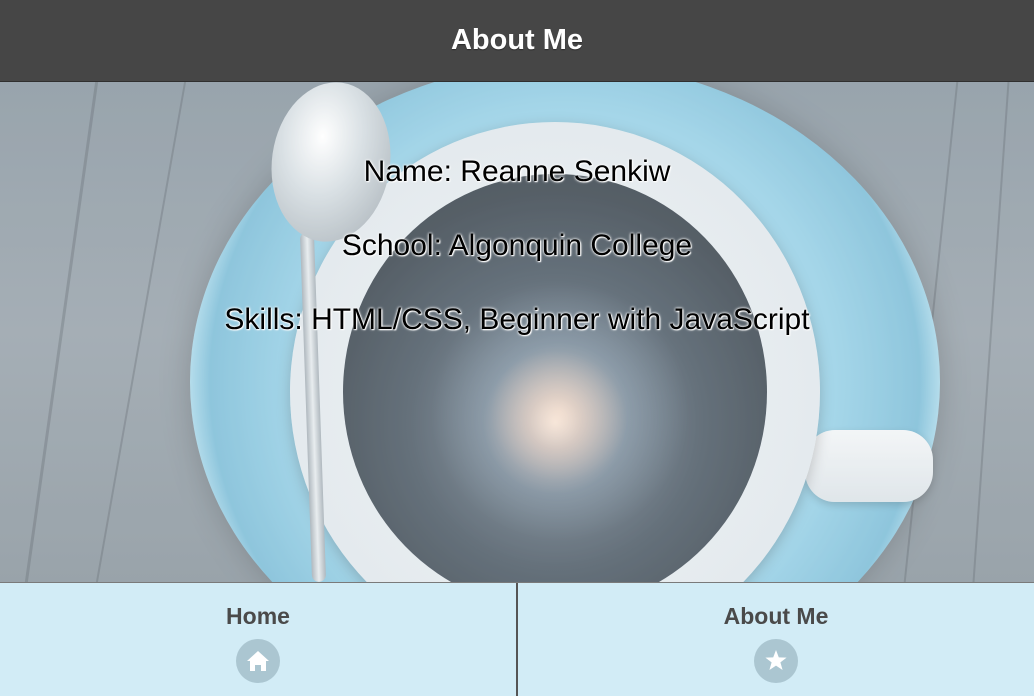 The width and height of the screenshot is (1034, 696). What do you see at coordinates (517, 245) in the screenshot?
I see `profile-school: School: Algonquin College` at bounding box center [517, 245].